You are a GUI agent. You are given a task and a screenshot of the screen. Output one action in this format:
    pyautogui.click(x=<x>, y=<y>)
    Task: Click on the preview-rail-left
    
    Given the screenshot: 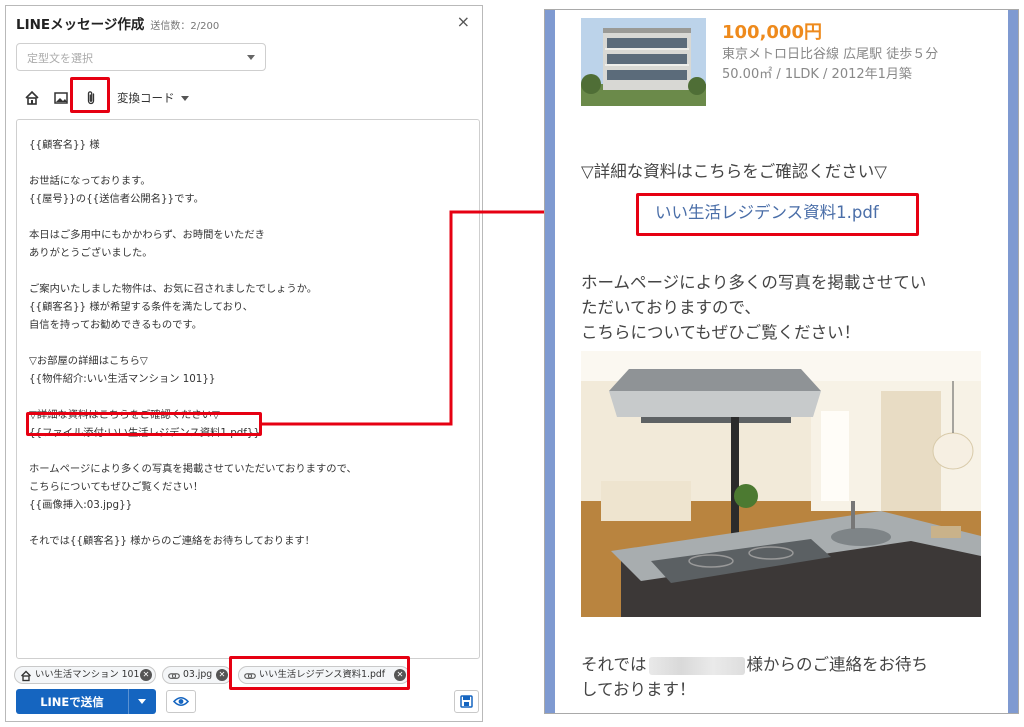 What is the action you would take?
    pyautogui.click(x=550, y=361)
    